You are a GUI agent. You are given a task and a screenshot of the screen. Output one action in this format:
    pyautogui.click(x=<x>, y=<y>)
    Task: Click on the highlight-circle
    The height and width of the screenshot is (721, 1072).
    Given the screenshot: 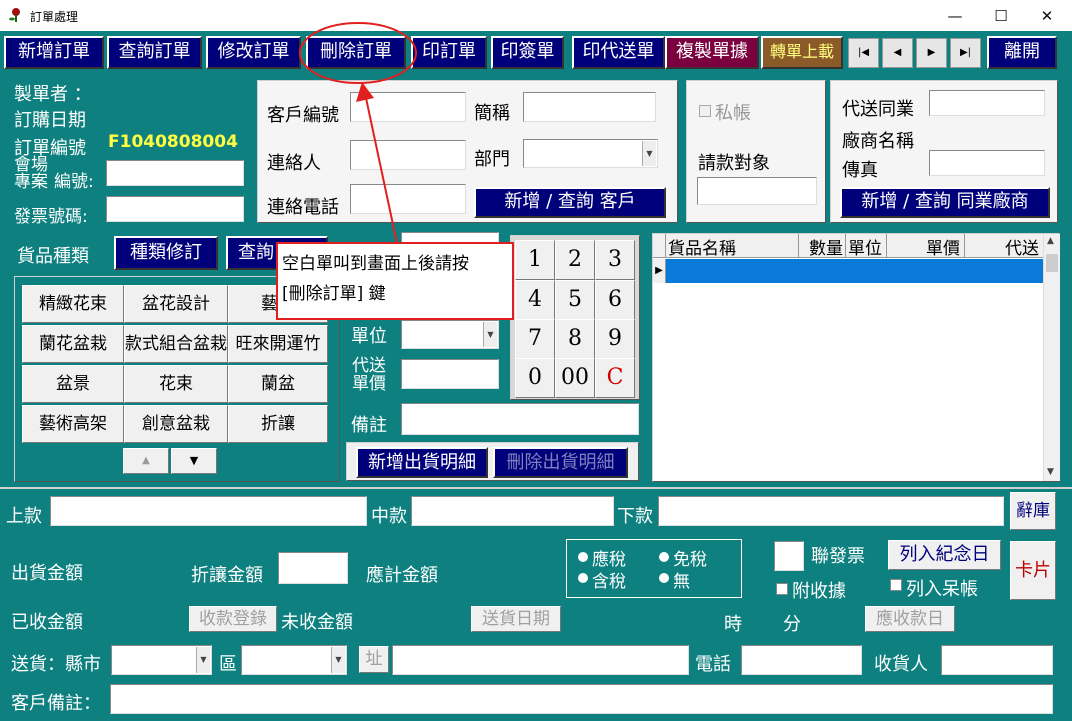 What is the action you would take?
    pyautogui.click(x=358, y=53)
    